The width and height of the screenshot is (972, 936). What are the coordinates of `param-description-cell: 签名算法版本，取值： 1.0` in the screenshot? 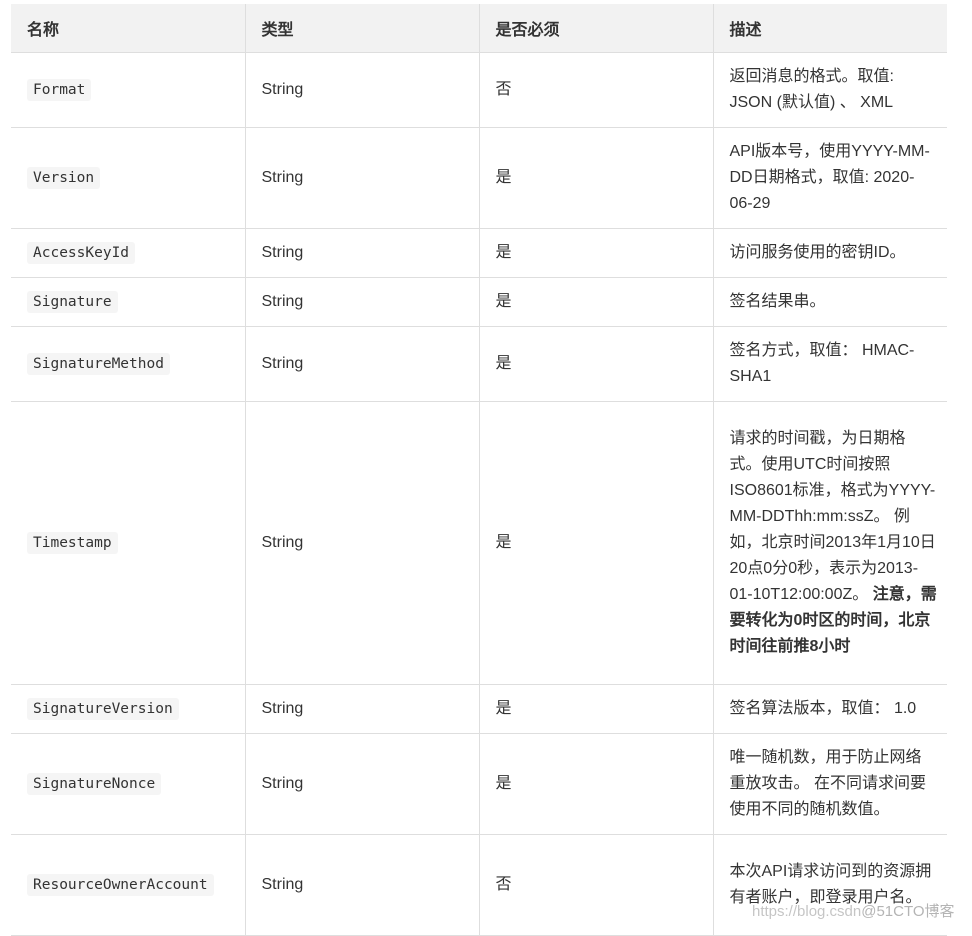 It's located at (829, 709).